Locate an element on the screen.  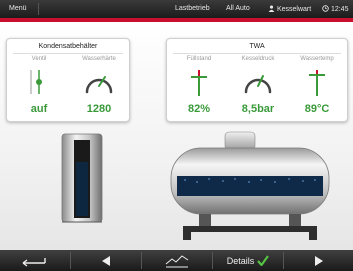
temperature-value: 89°C is located at coordinates (317, 109).